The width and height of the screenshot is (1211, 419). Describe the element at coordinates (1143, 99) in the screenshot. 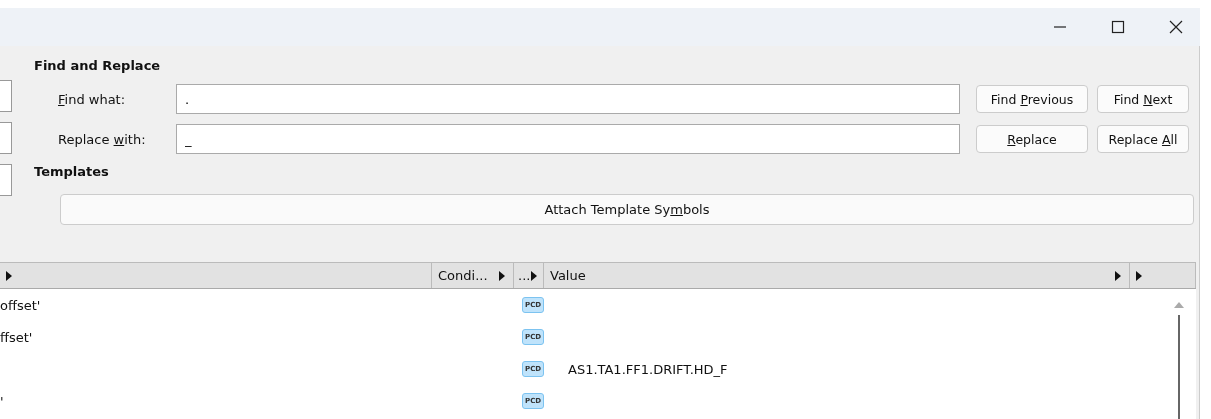

I see `dialog-button: Find Next` at that location.